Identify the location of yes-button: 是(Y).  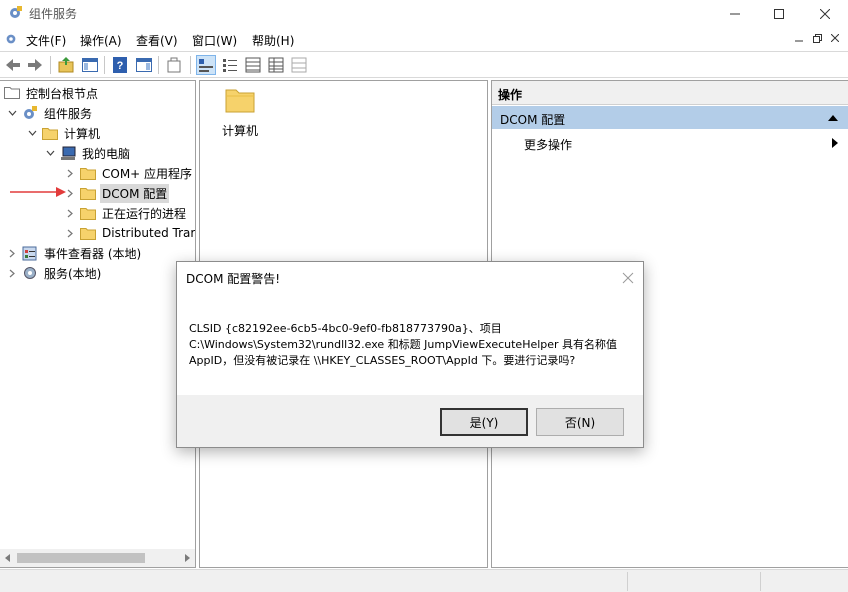
(484, 422).